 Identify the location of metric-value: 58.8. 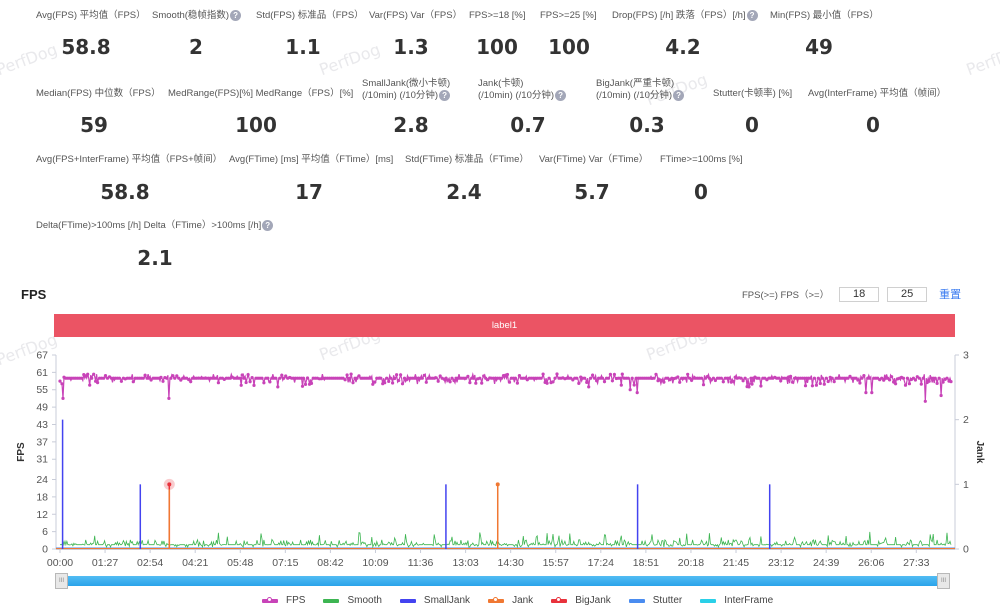
(86, 47).